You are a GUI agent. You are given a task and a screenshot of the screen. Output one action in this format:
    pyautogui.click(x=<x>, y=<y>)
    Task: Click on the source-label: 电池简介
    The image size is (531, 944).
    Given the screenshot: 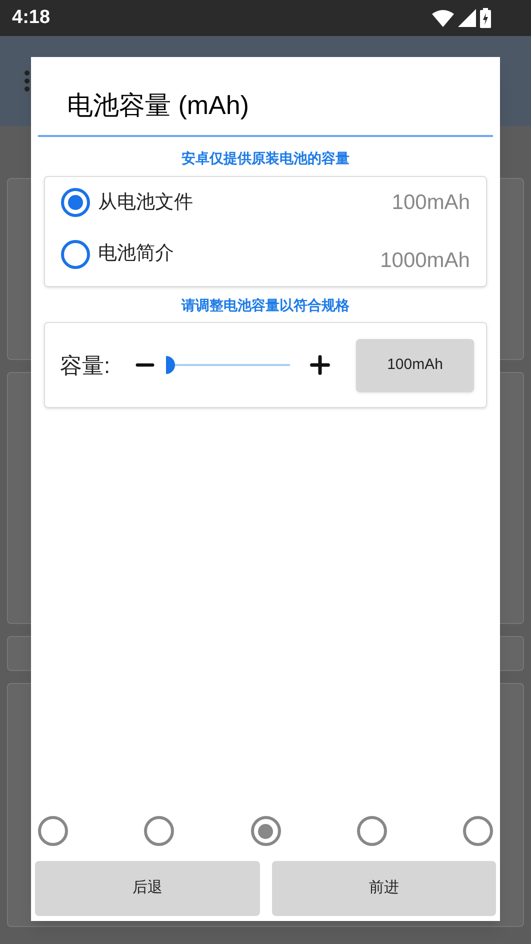 What is the action you would take?
    pyautogui.click(x=136, y=254)
    